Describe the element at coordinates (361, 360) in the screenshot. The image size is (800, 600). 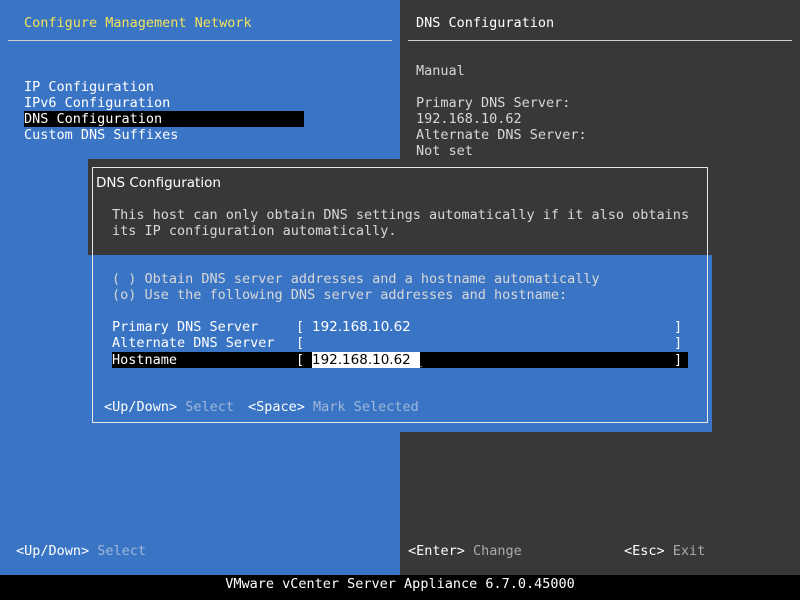
I see `hostname-input: 192.168.10.62` at that location.